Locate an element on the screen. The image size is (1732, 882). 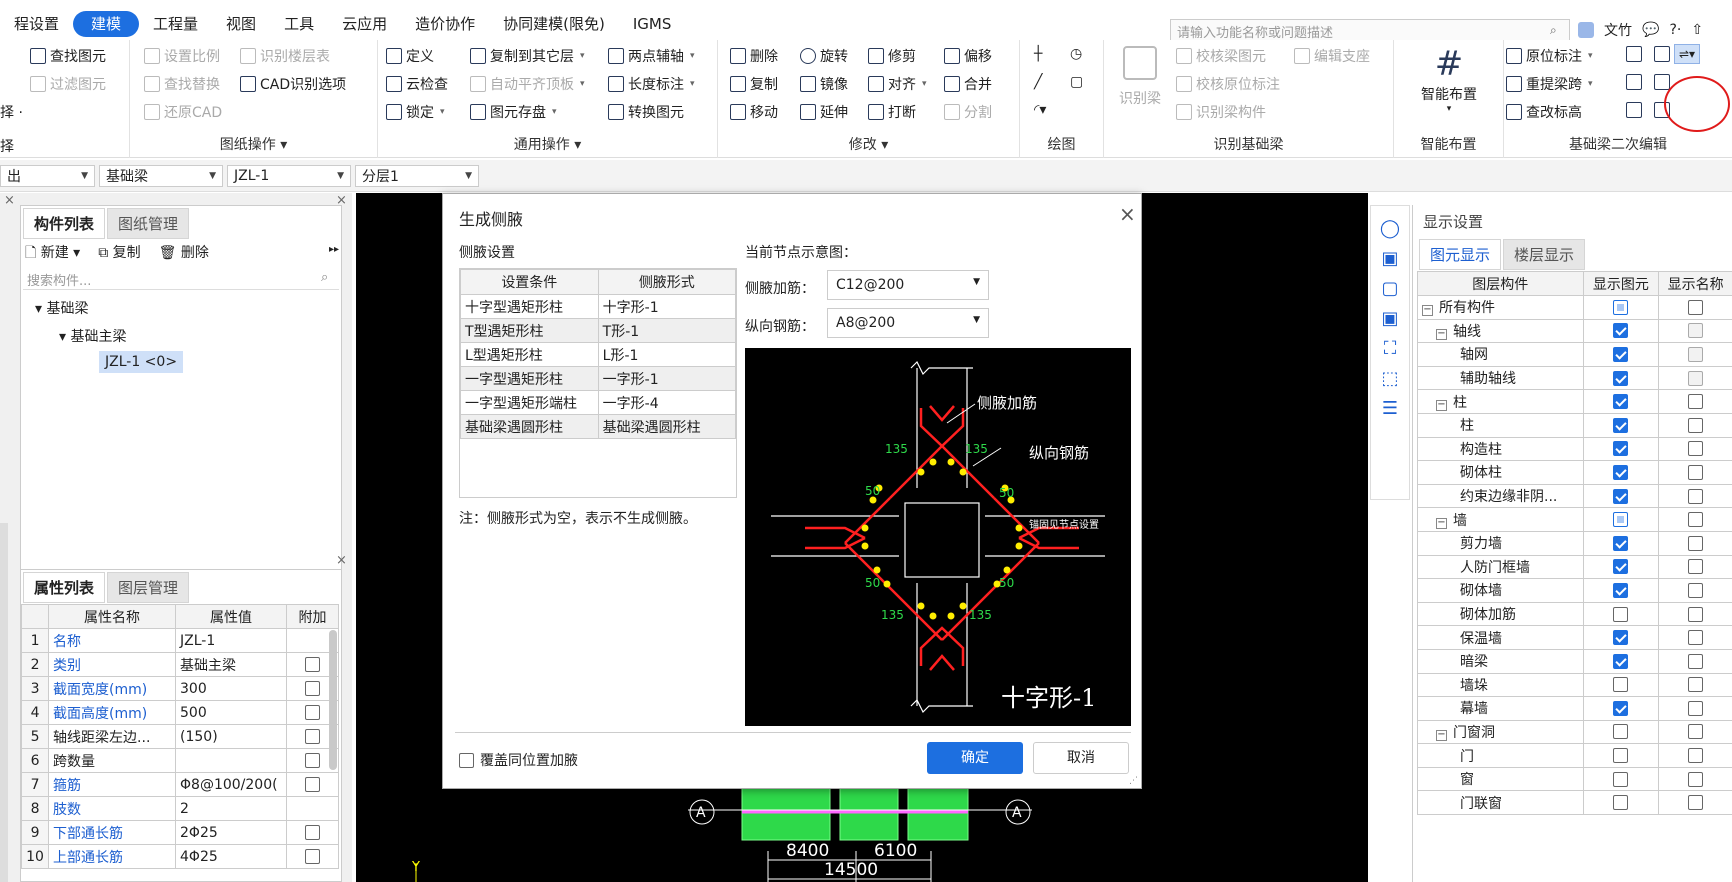
layer-row: 窗 is located at coordinates (1574, 779).